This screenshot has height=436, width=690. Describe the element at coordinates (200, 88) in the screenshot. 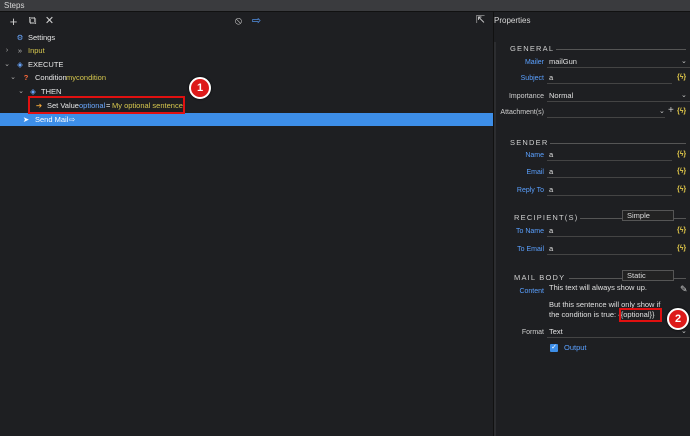

I see `callout-badge-1: 1` at that location.